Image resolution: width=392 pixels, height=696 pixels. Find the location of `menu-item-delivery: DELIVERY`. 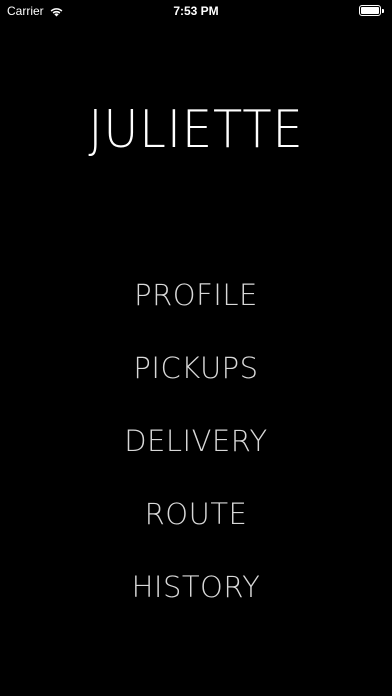

menu-item-delivery: DELIVERY is located at coordinates (196, 440).